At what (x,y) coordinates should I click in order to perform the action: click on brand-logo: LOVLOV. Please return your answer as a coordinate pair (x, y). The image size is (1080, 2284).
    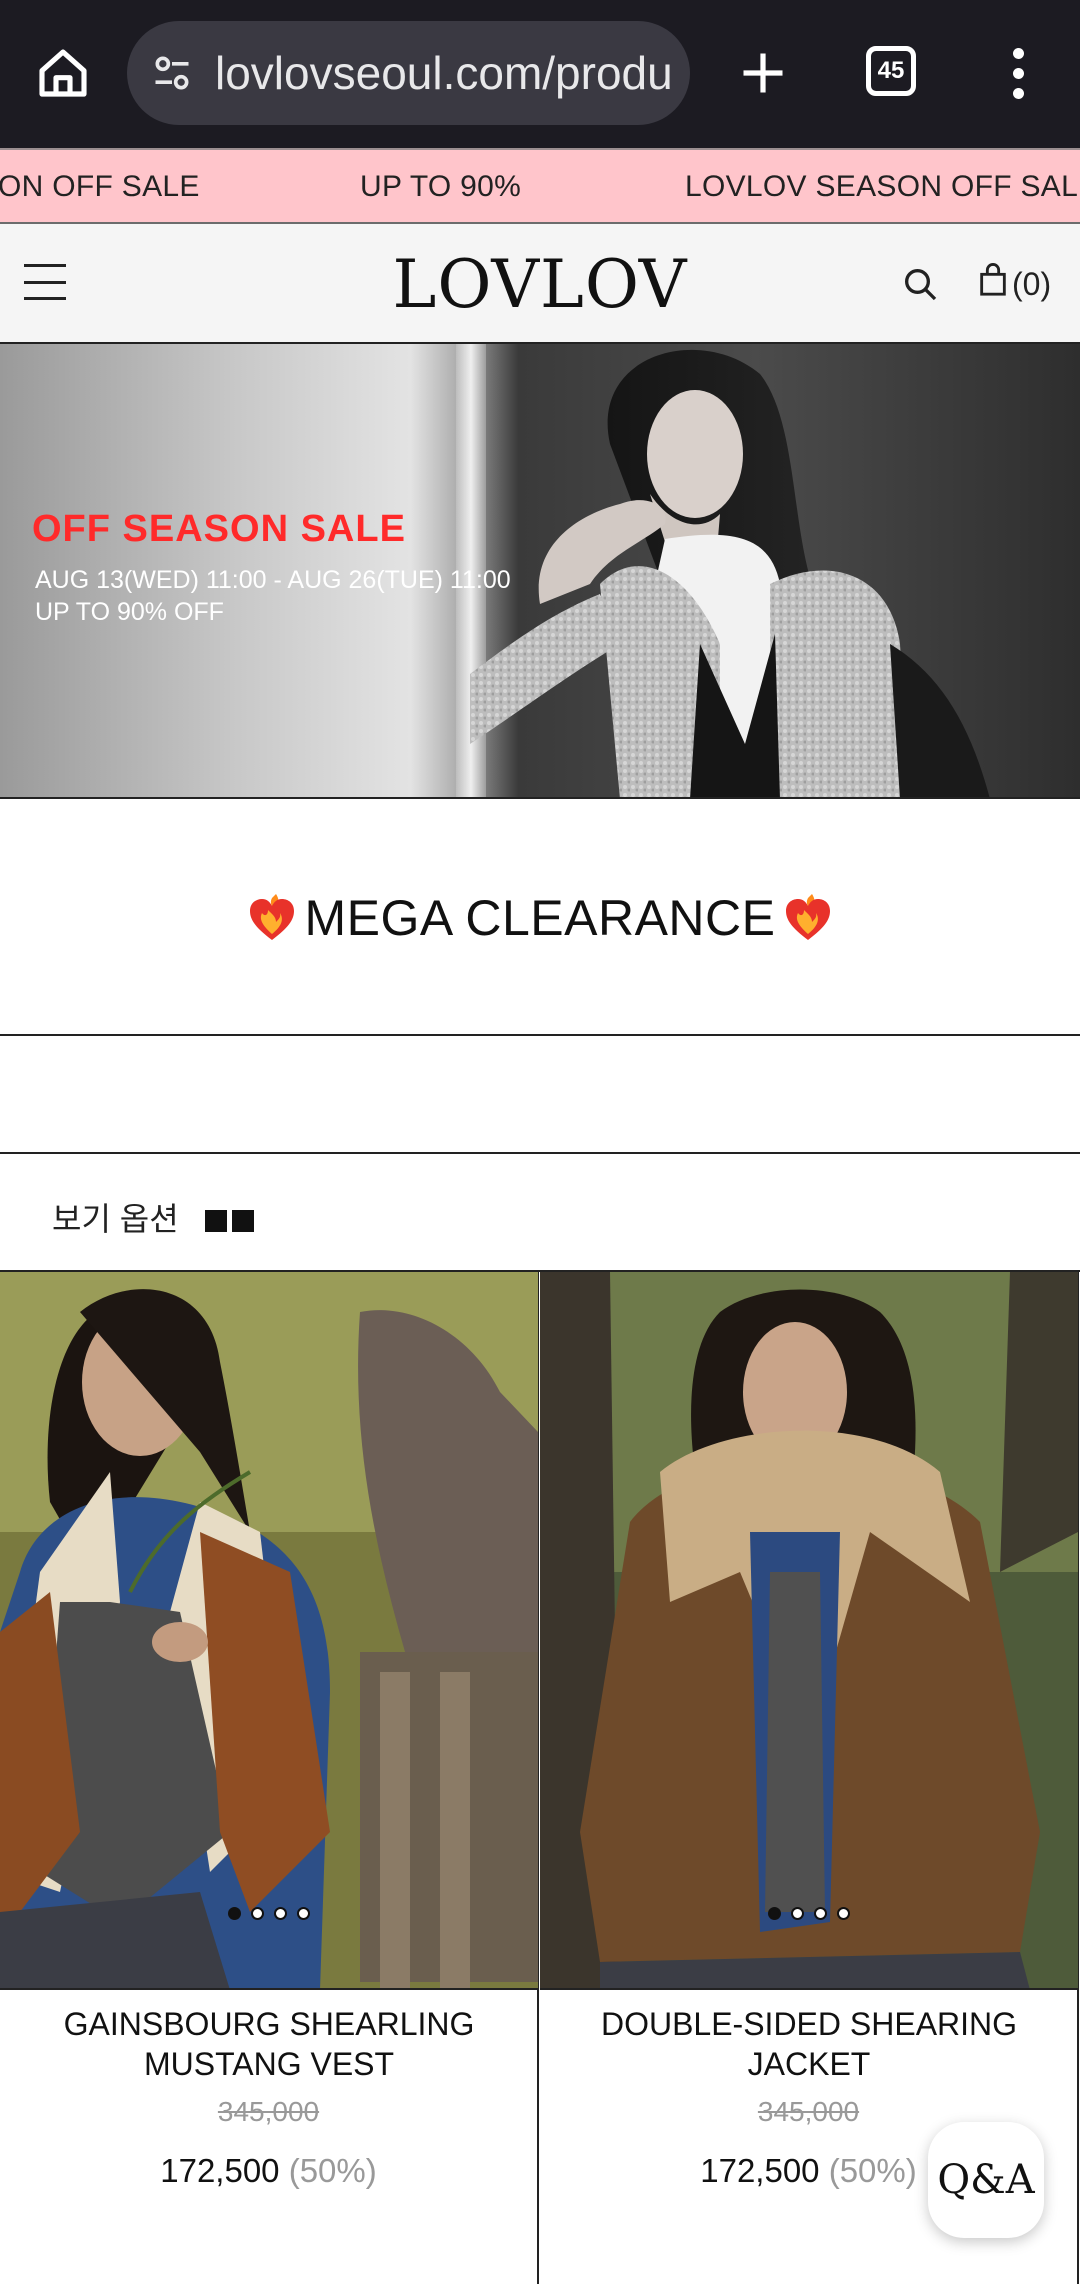
    Looking at the image, I should click on (540, 284).